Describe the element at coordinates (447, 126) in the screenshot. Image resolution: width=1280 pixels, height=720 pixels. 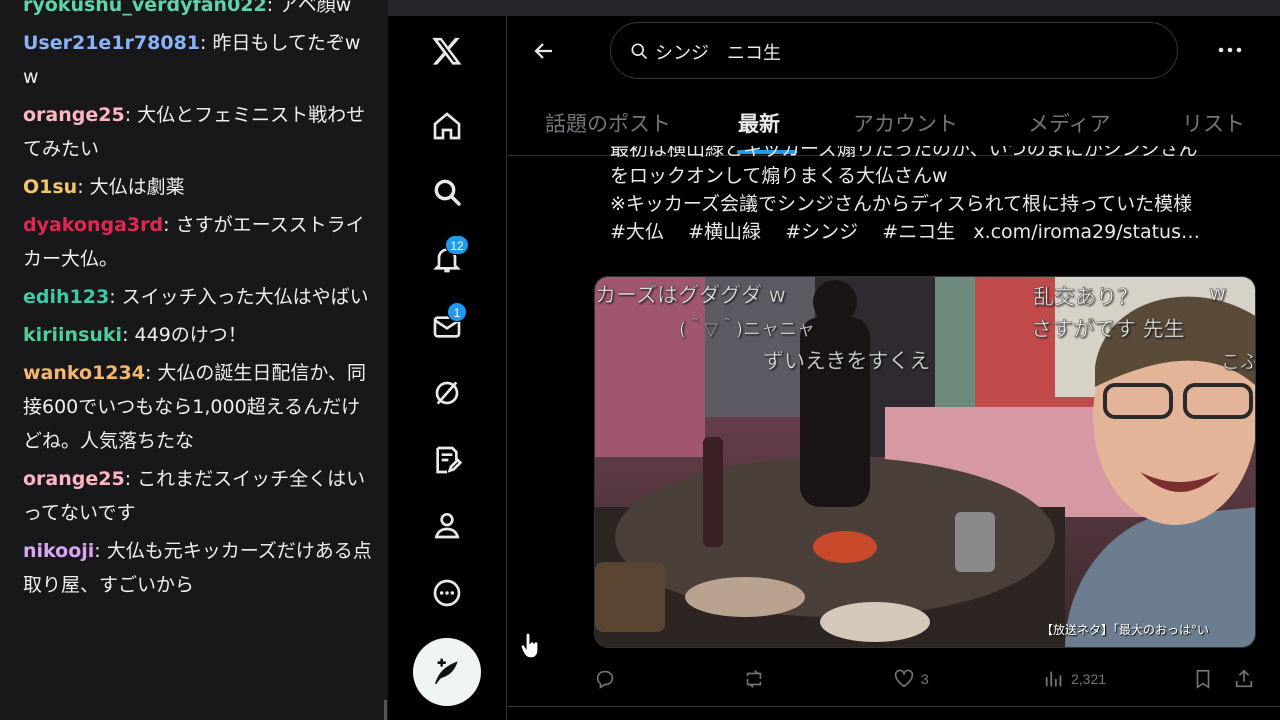
I see `home-icon` at that location.